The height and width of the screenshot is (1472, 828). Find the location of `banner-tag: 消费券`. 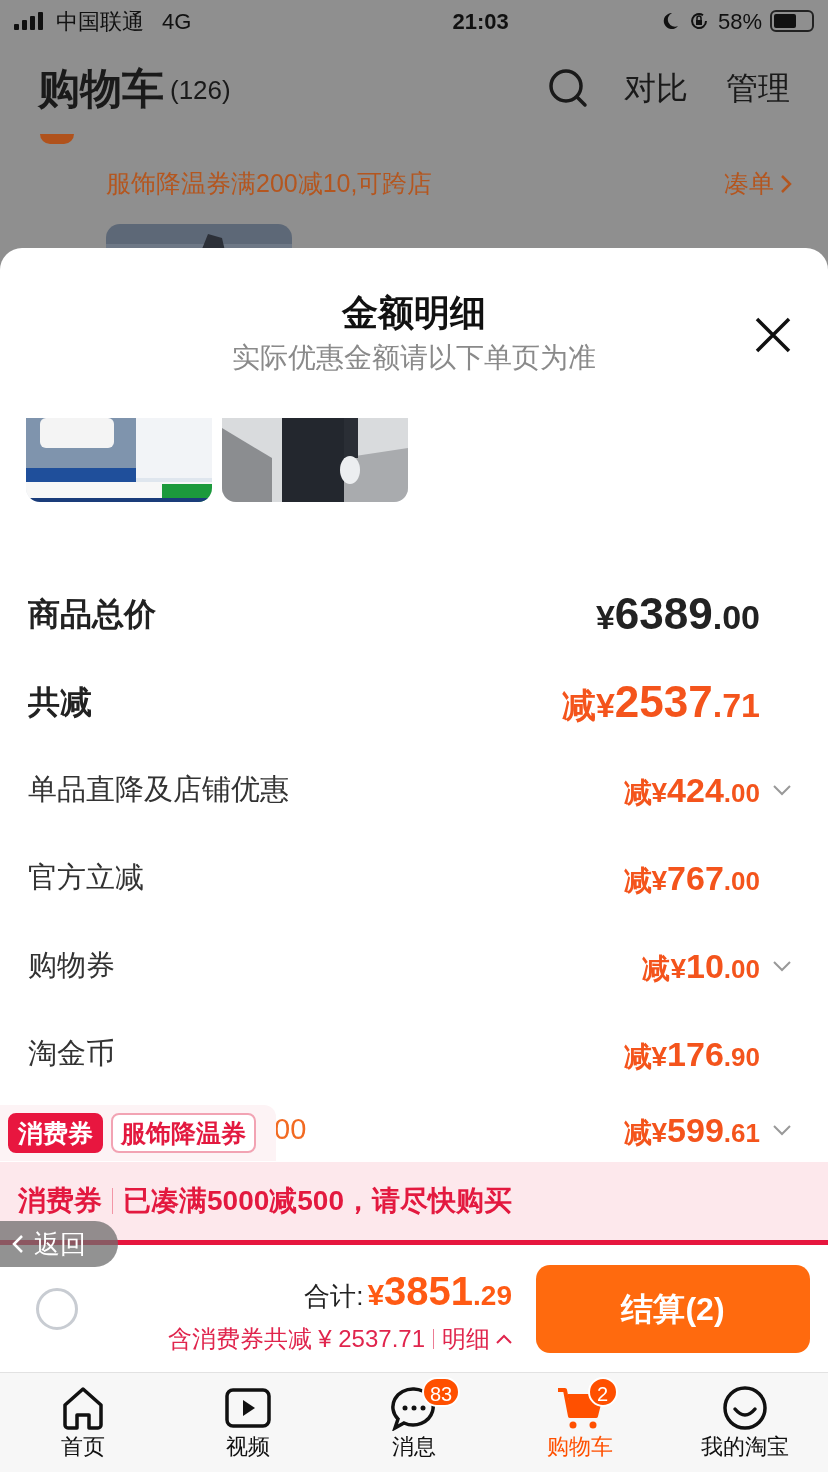

banner-tag: 消费券 is located at coordinates (60, 1201).